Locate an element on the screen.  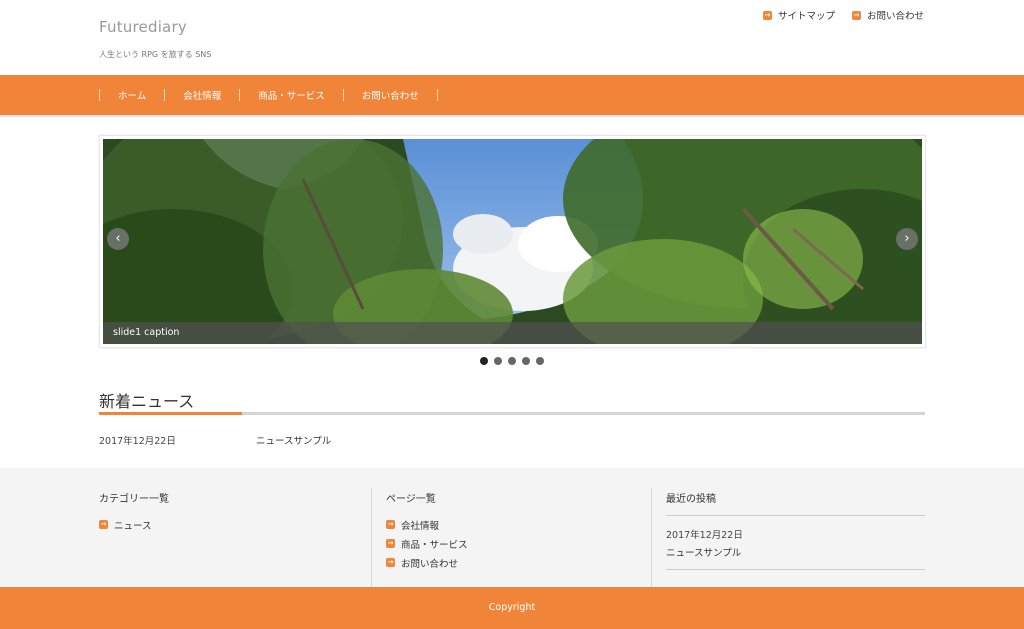
copyright-text: Copyright is located at coordinates (512, 607).